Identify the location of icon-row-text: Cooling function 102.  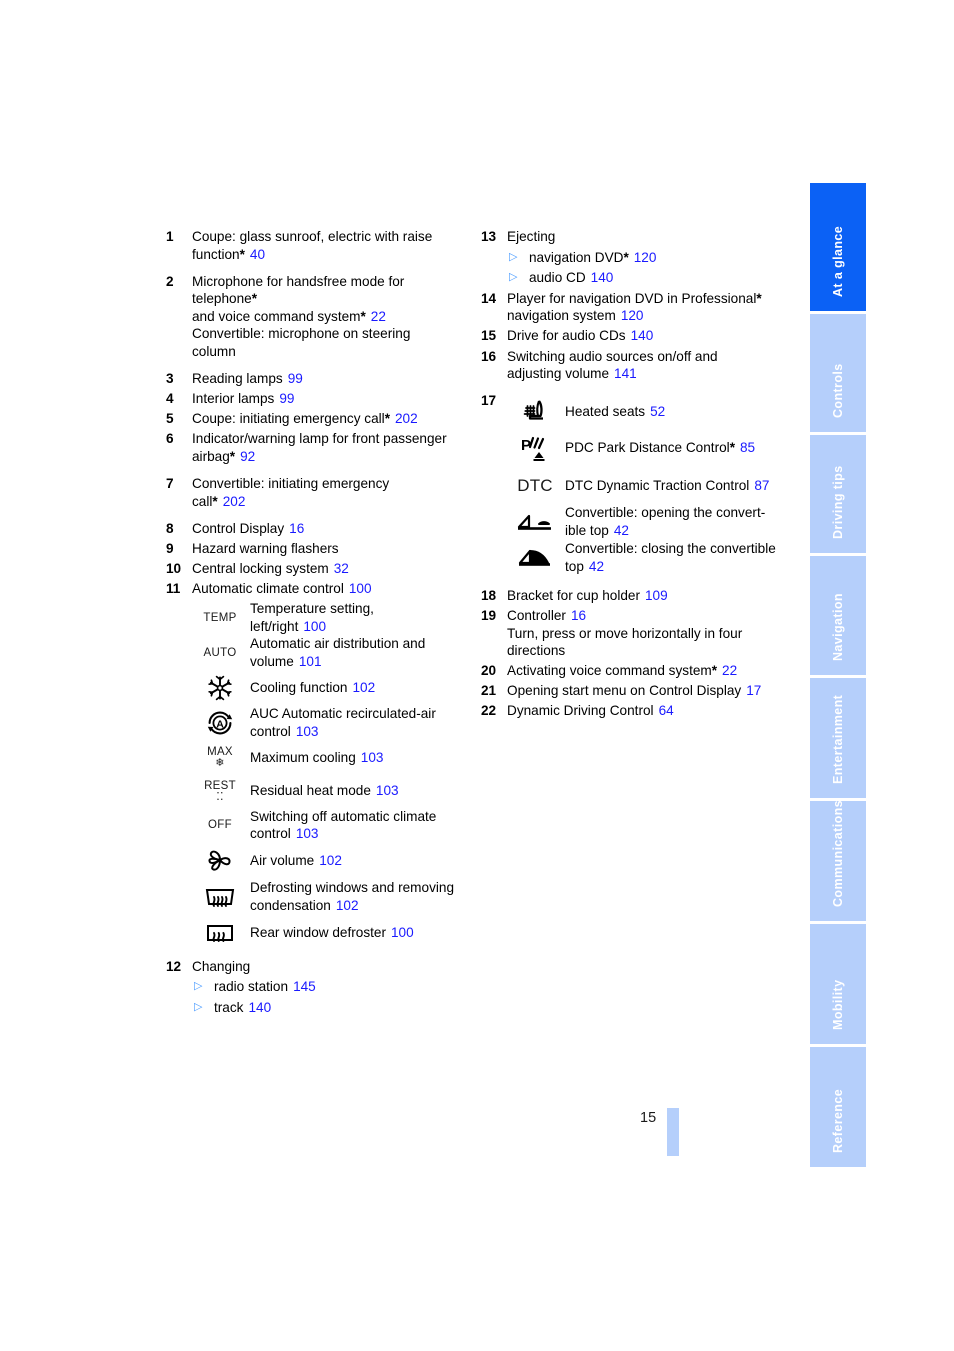
(357, 688).